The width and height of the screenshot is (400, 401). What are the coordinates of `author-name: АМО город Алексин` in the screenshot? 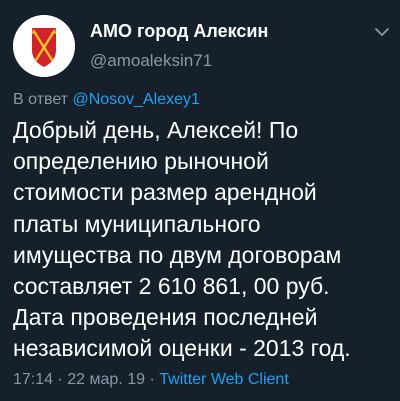 It's located at (179, 31).